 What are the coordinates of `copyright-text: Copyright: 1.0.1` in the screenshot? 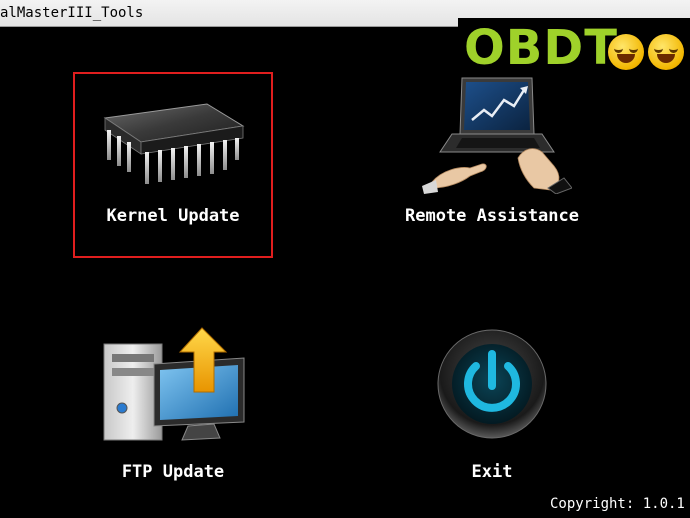 It's located at (617, 504).